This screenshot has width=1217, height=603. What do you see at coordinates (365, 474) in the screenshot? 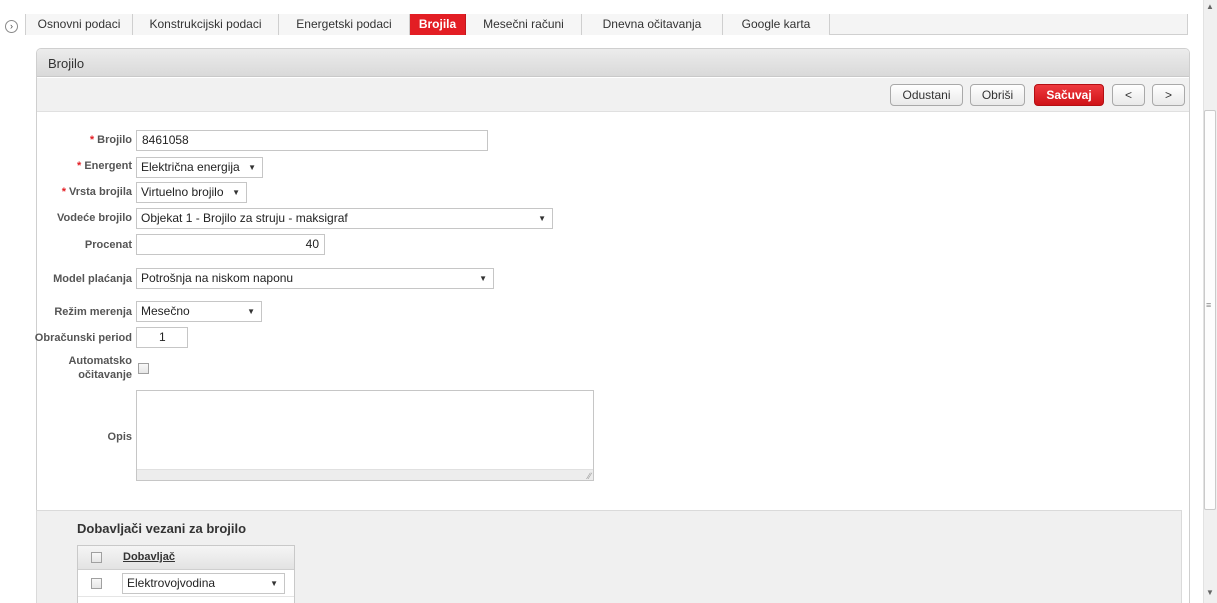
I see `textarea-footer` at bounding box center [365, 474].